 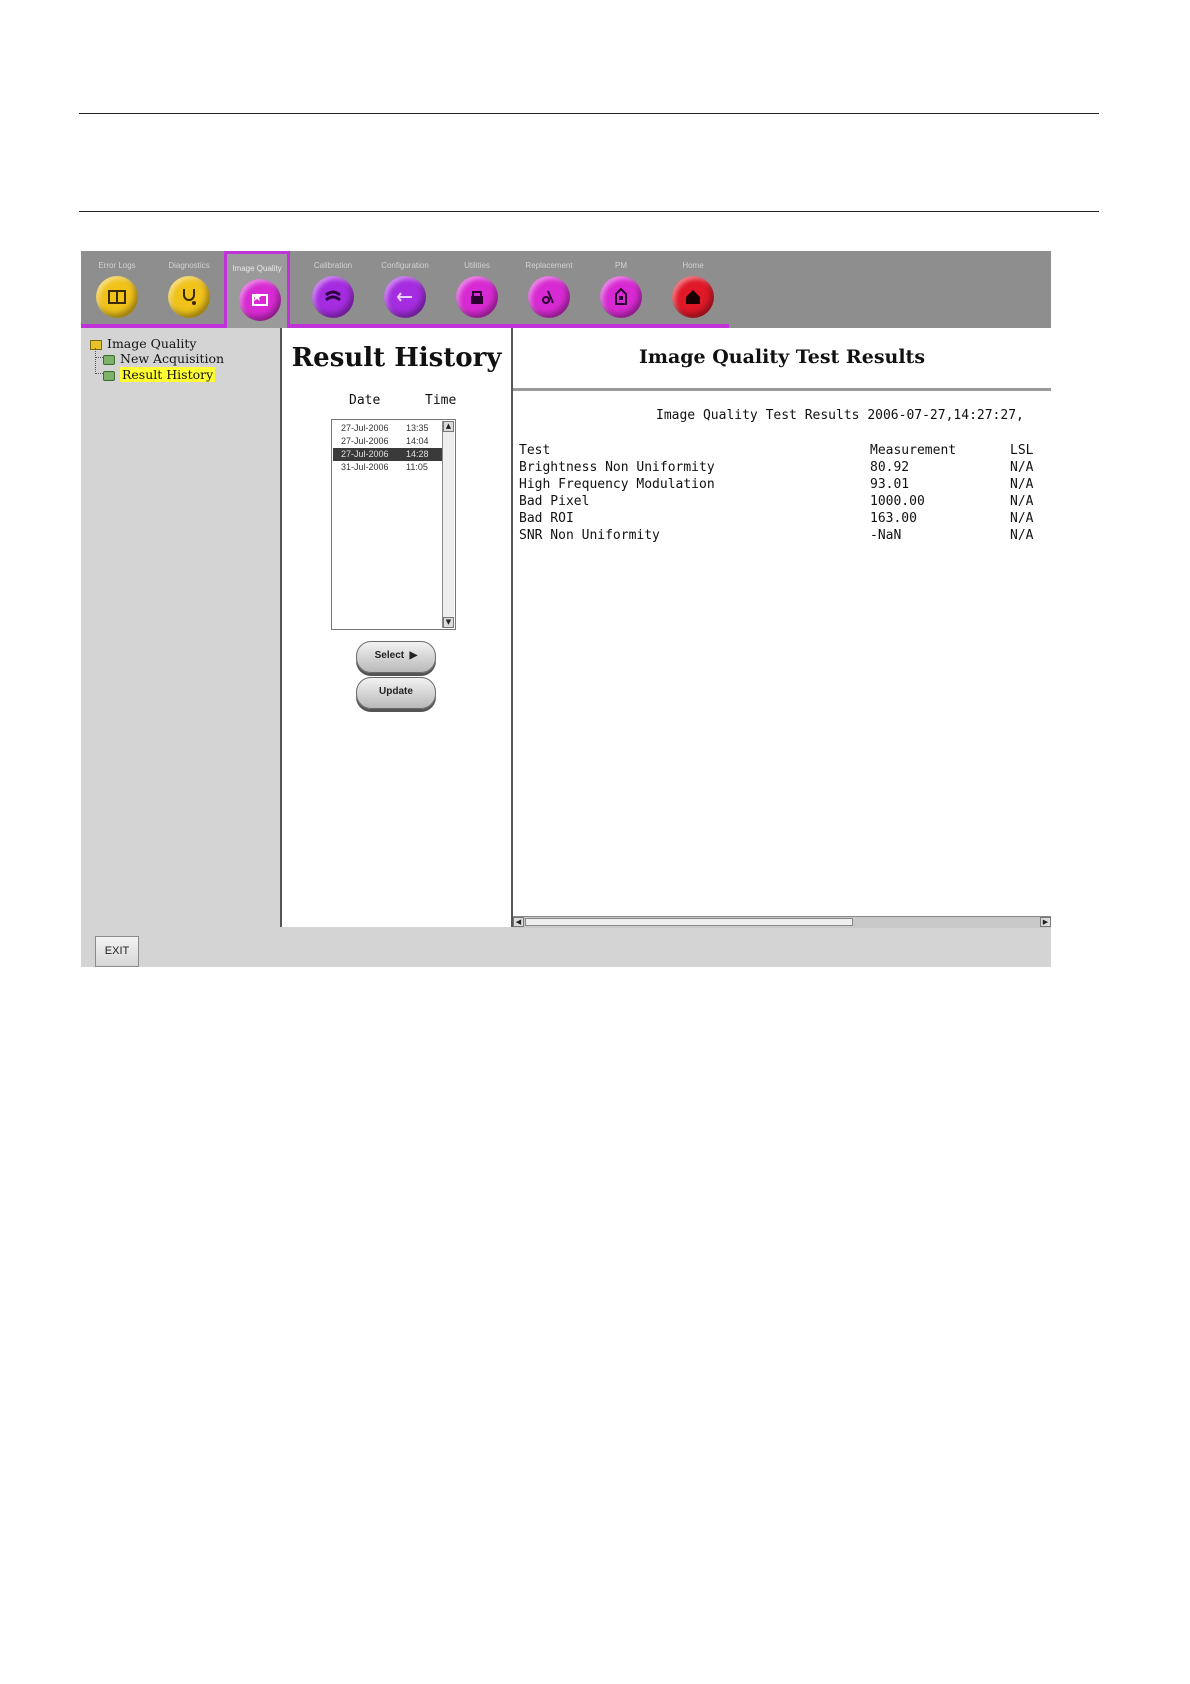 I want to click on toolbar-tab-label: PM, so click(x=621, y=265).